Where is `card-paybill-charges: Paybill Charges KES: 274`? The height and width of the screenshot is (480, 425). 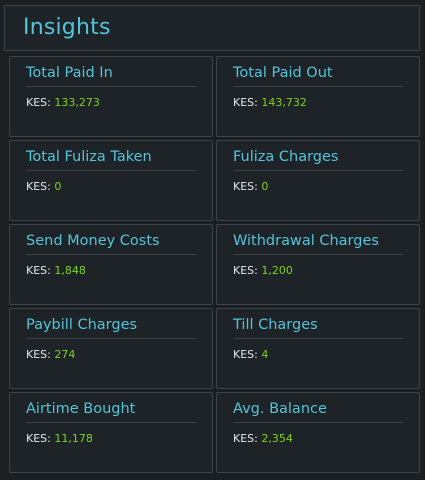
card-paybill-charges: Paybill Charges KES: 274 is located at coordinates (111, 348).